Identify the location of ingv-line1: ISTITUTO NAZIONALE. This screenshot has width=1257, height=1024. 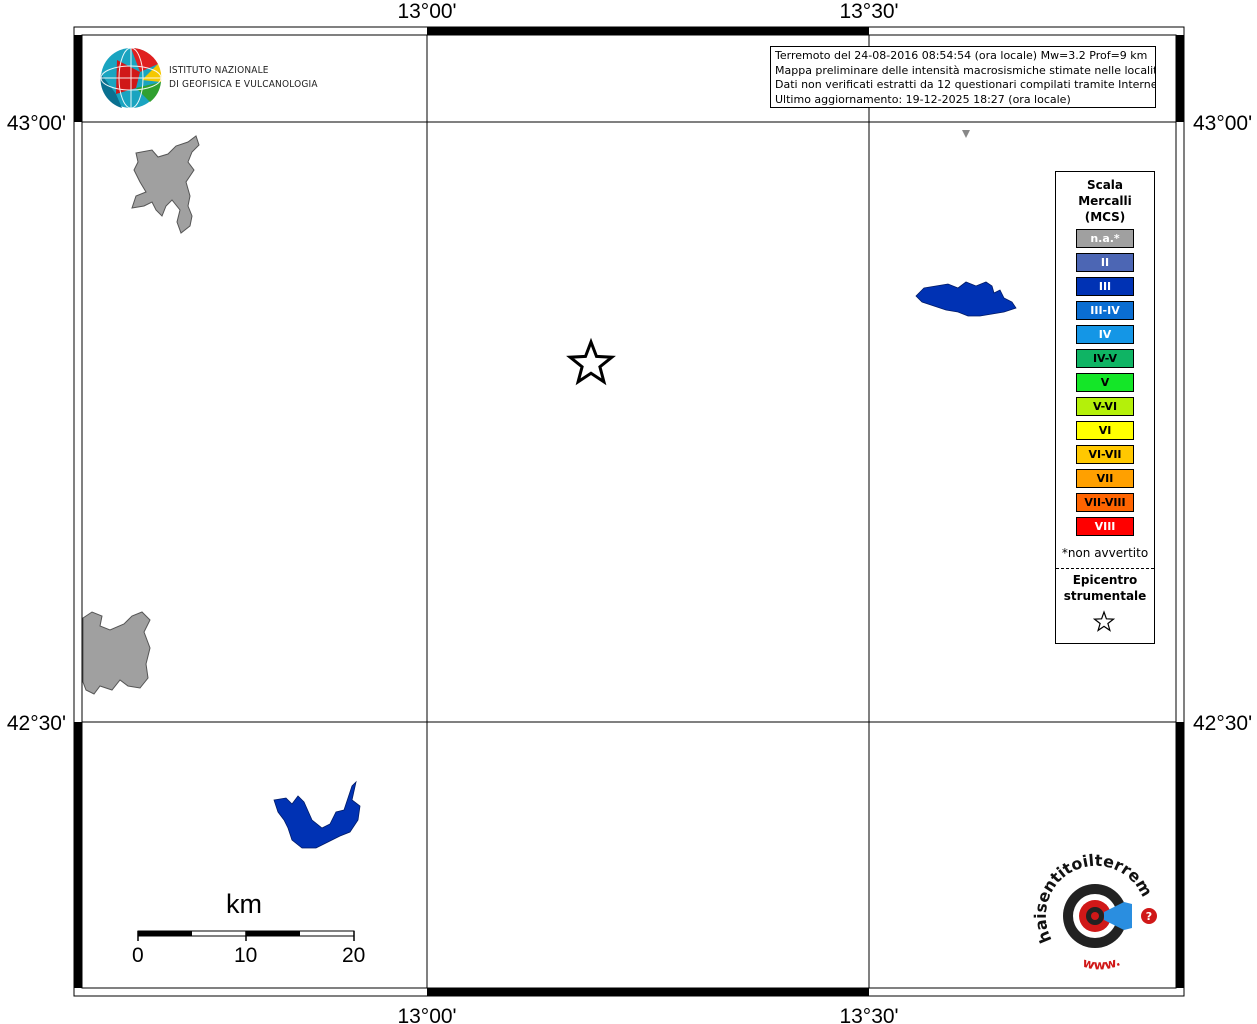
(219, 70).